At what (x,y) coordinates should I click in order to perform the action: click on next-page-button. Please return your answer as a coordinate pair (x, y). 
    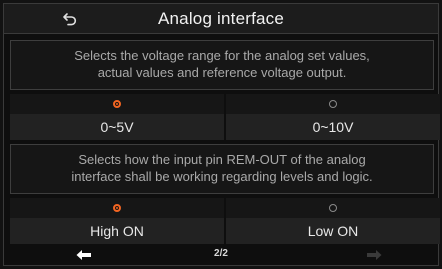
    Looking at the image, I should click on (374, 255).